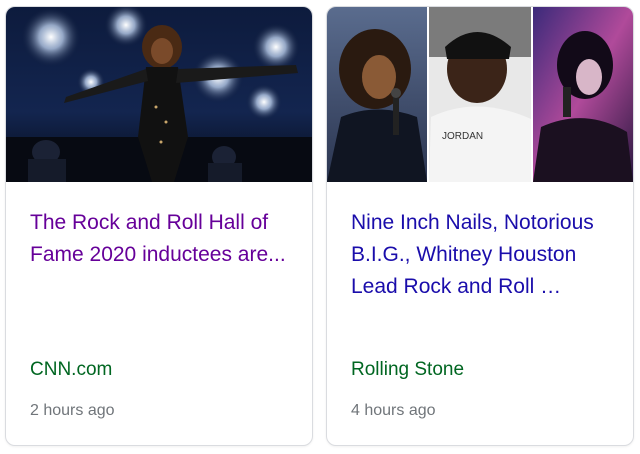  I want to click on source-name: CNN.com, so click(71, 369).